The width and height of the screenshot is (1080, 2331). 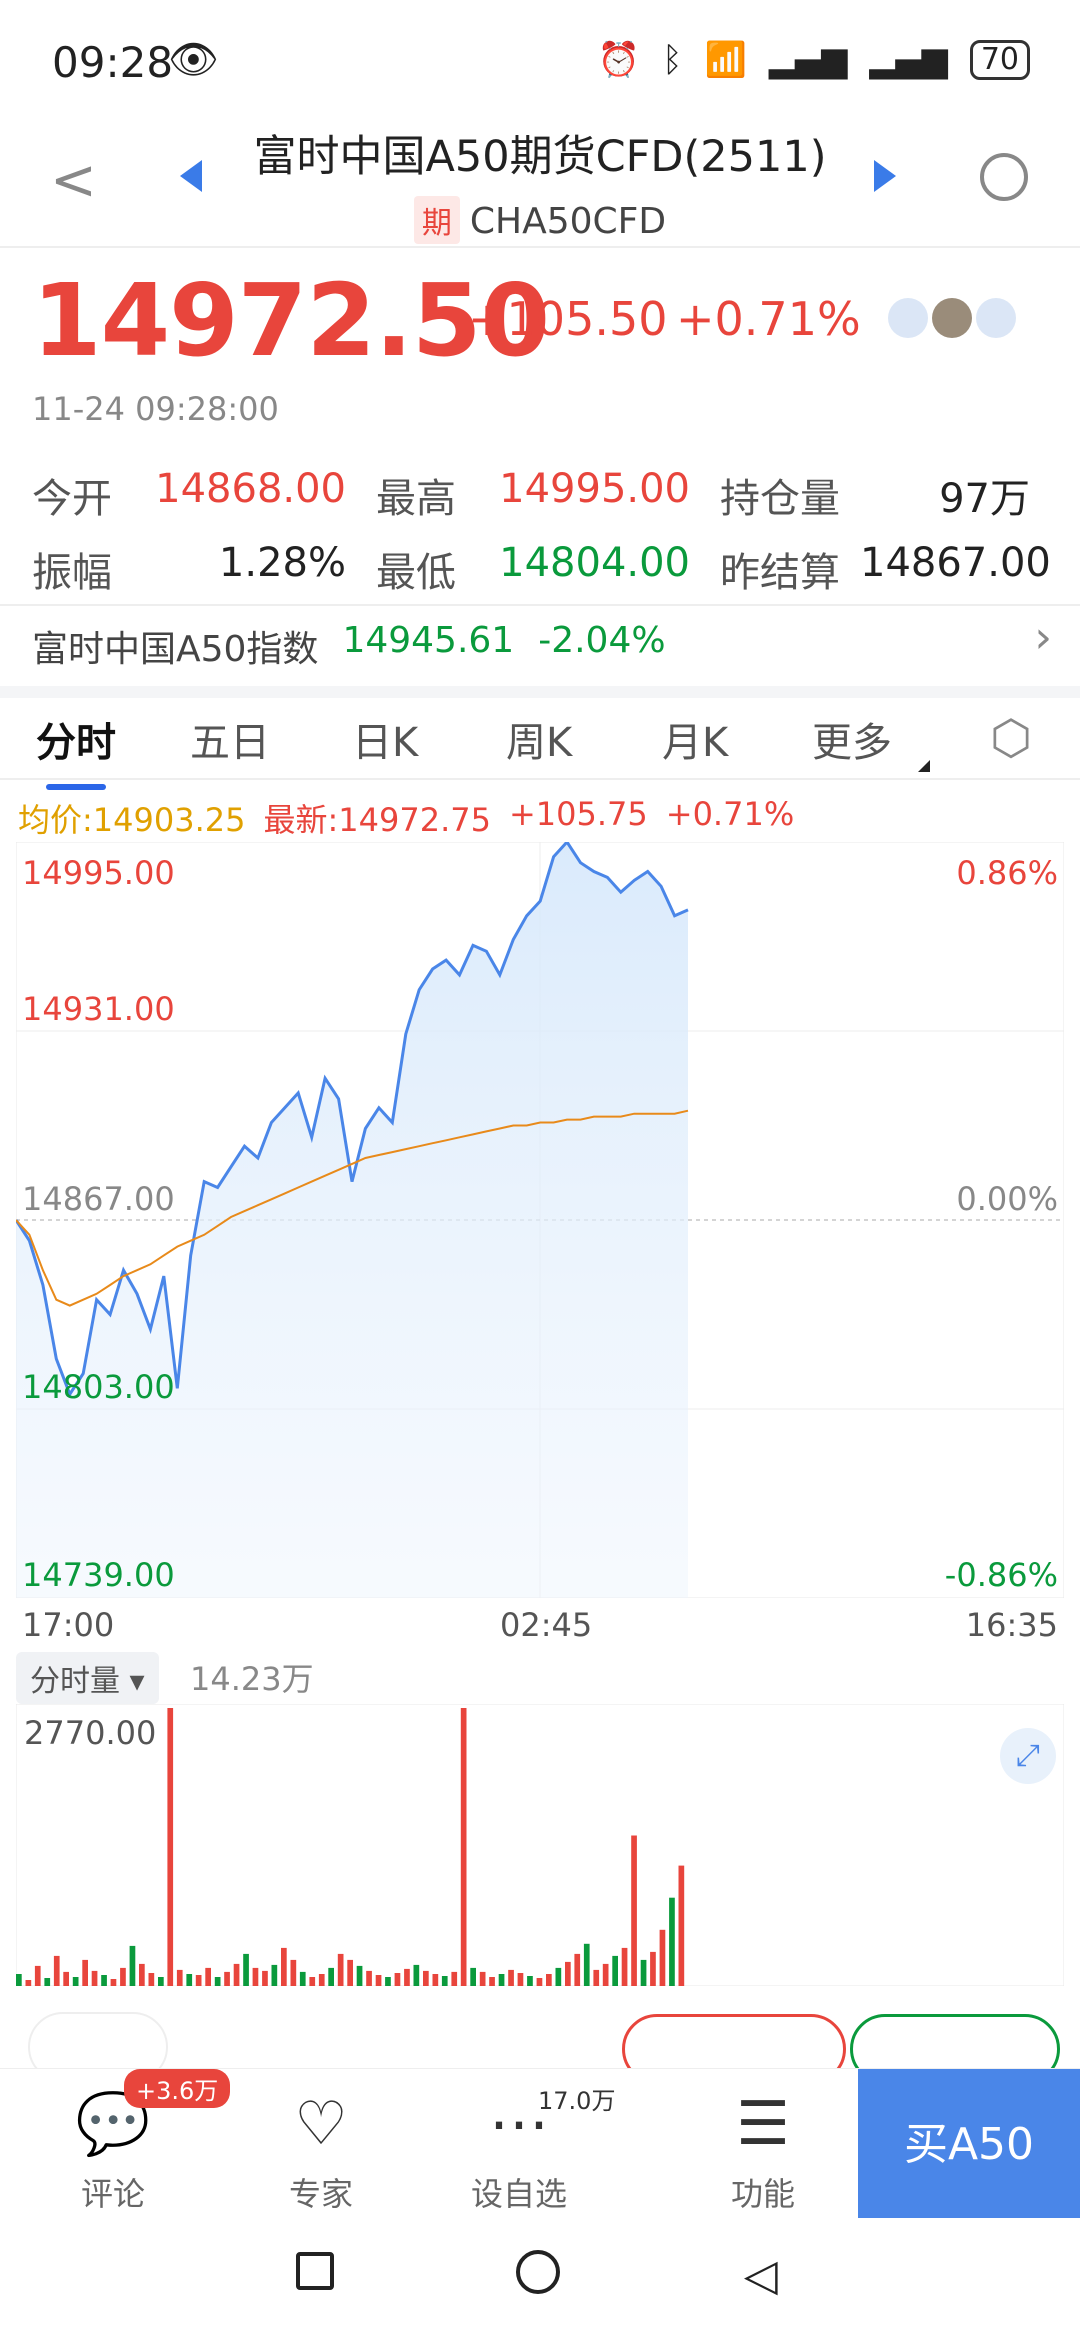 I want to click on chart-tabs: 分时 五日 日K 周K 月K 更多 ⬡, so click(x=540, y=745).